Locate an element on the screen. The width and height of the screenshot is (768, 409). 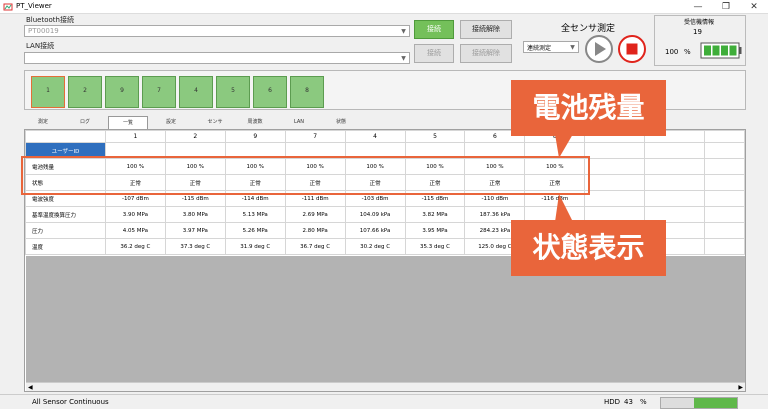
sensor-box: 7 is located at coordinates (159, 92).